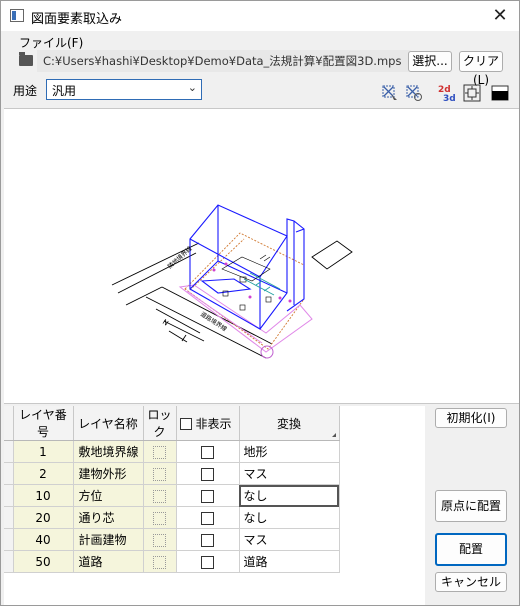 The width and height of the screenshot is (520, 606). What do you see at coordinates (471, 549) in the screenshot?
I see `place-button: 配置` at bounding box center [471, 549].